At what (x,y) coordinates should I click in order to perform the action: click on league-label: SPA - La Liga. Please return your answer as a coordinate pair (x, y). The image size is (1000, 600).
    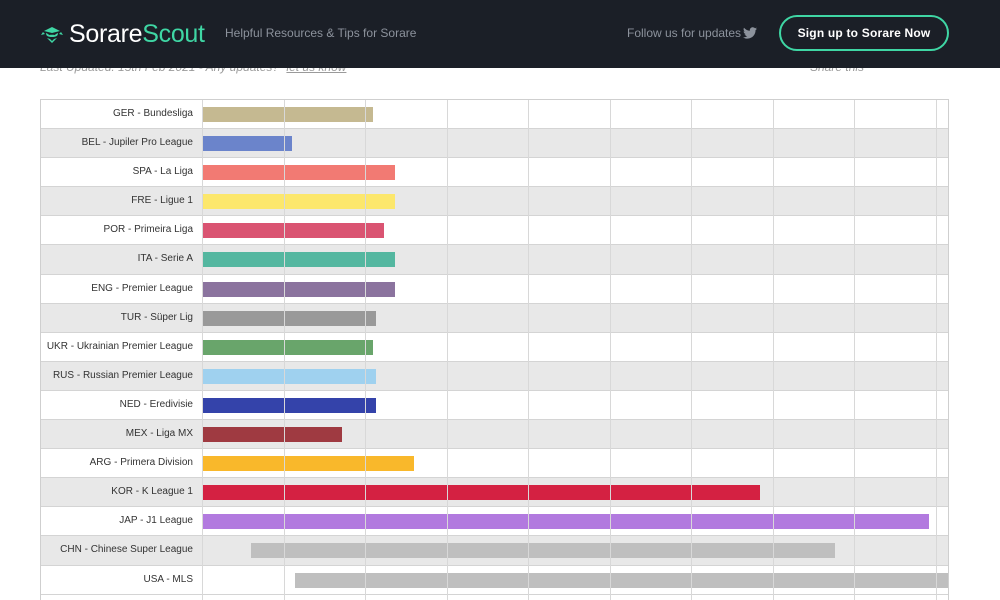
    Looking at the image, I should click on (162, 172).